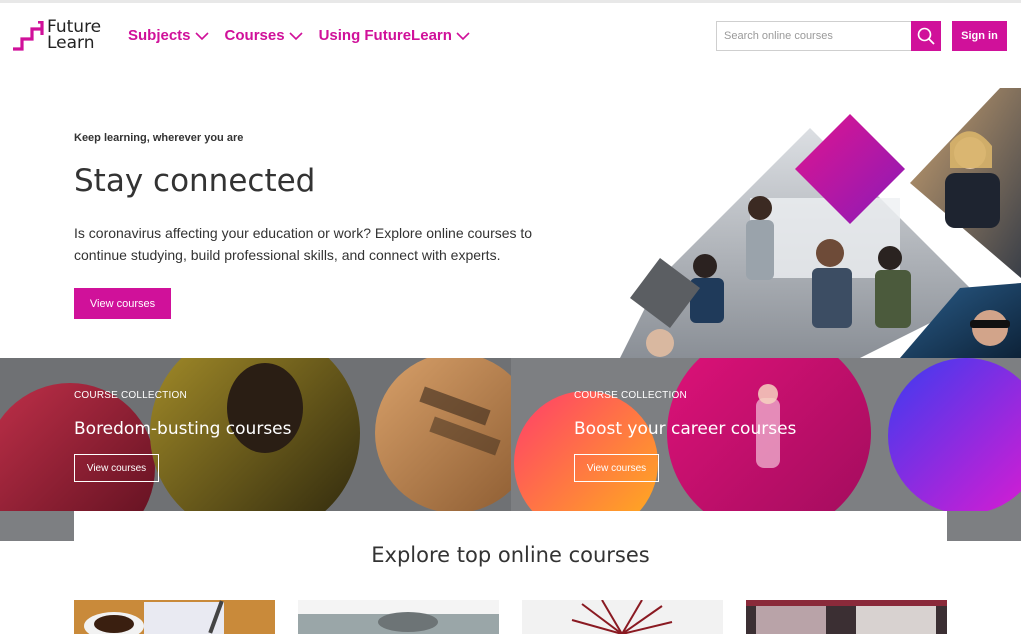  I want to click on logo-text-learn: Learn, so click(71, 43).